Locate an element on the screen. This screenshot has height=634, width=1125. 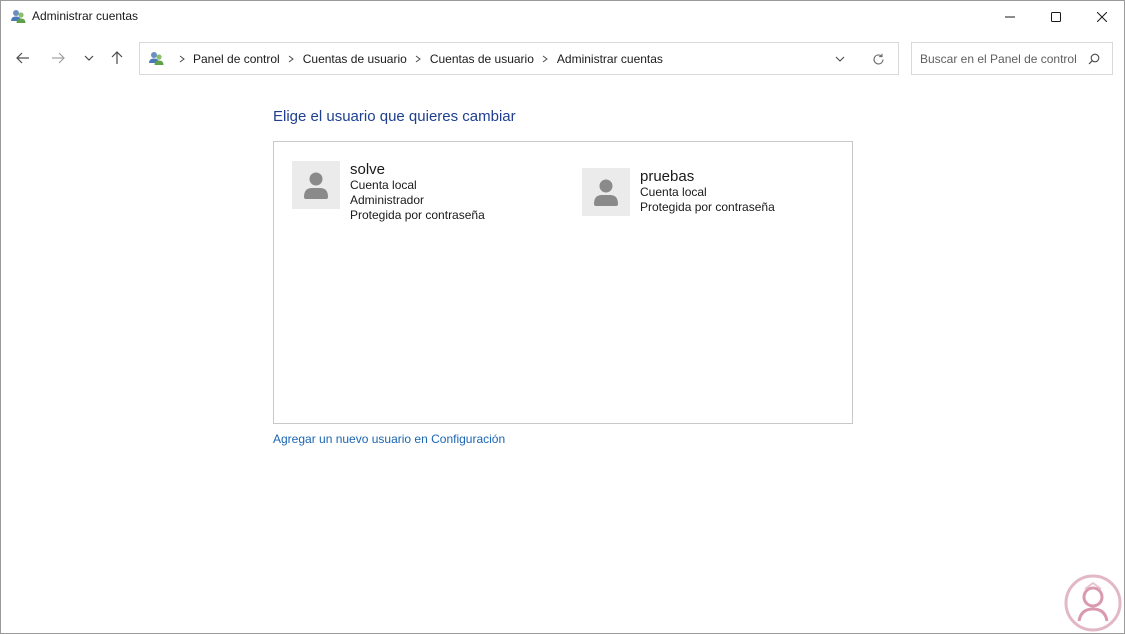
refresh-icon is located at coordinates (878, 59).